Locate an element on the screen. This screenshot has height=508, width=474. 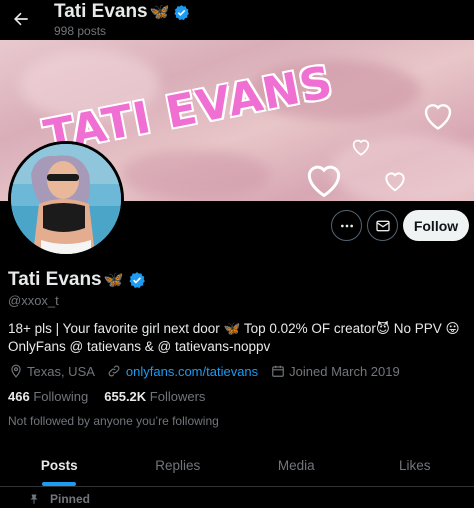
user-handle: @xxox_t is located at coordinates (33, 300).